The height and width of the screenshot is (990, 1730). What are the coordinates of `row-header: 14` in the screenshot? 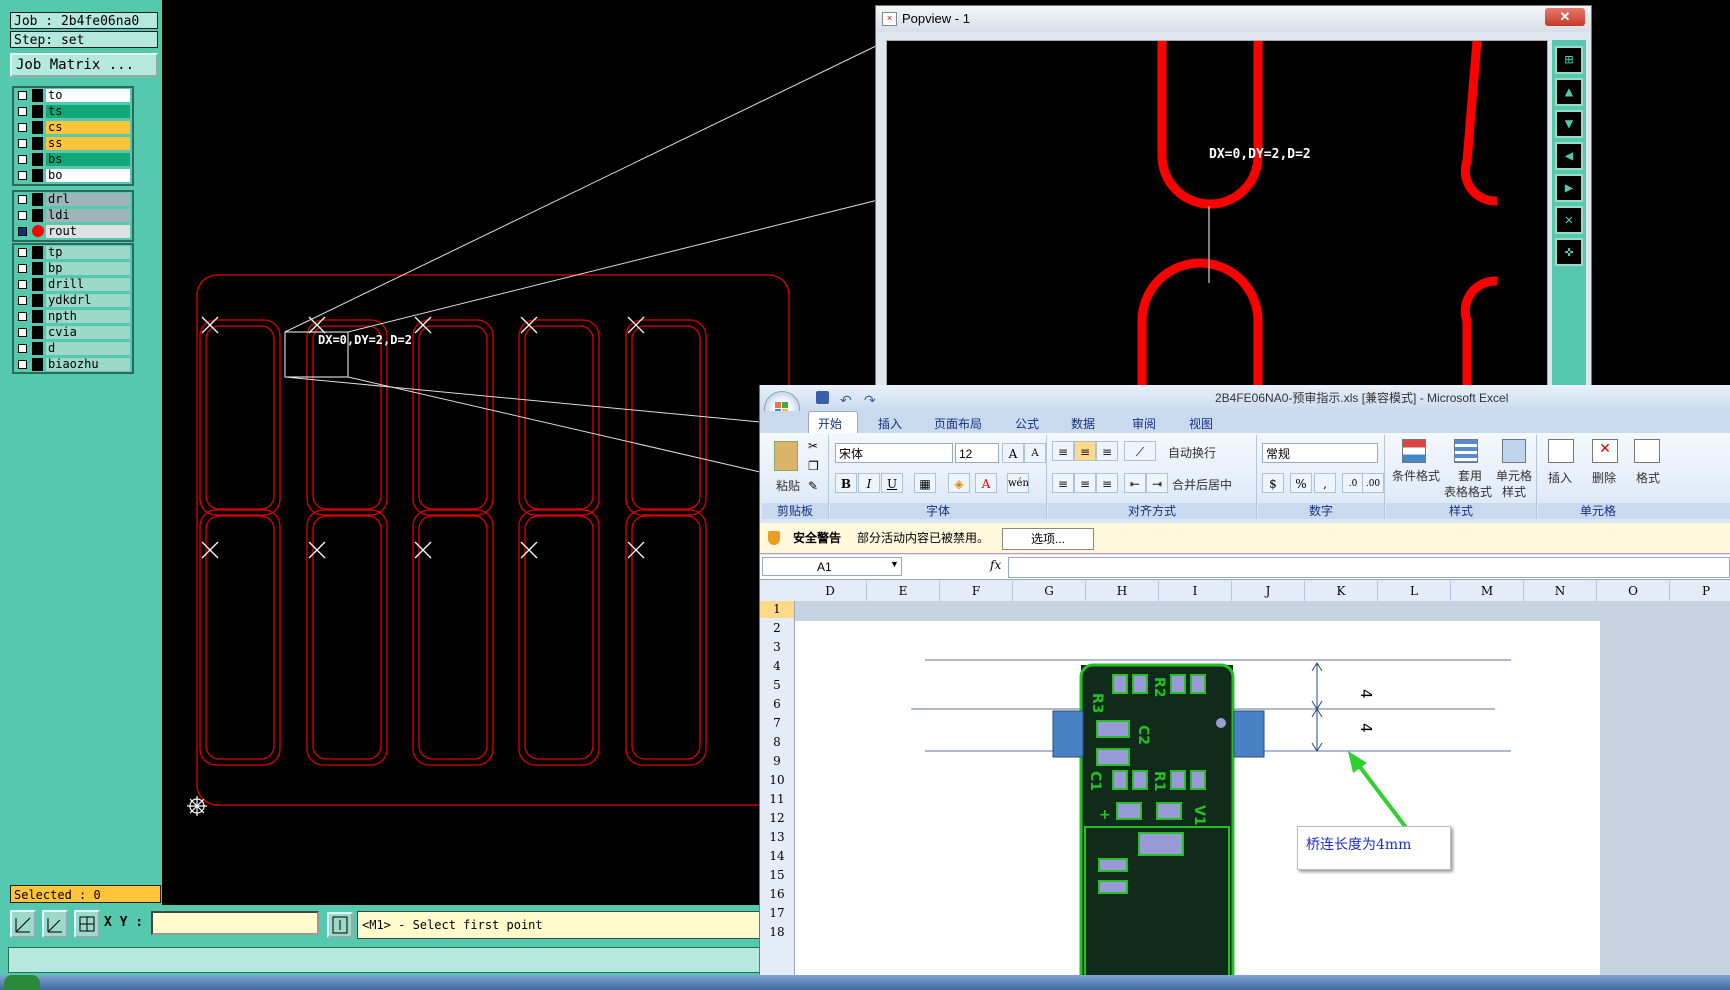 It's located at (777, 856).